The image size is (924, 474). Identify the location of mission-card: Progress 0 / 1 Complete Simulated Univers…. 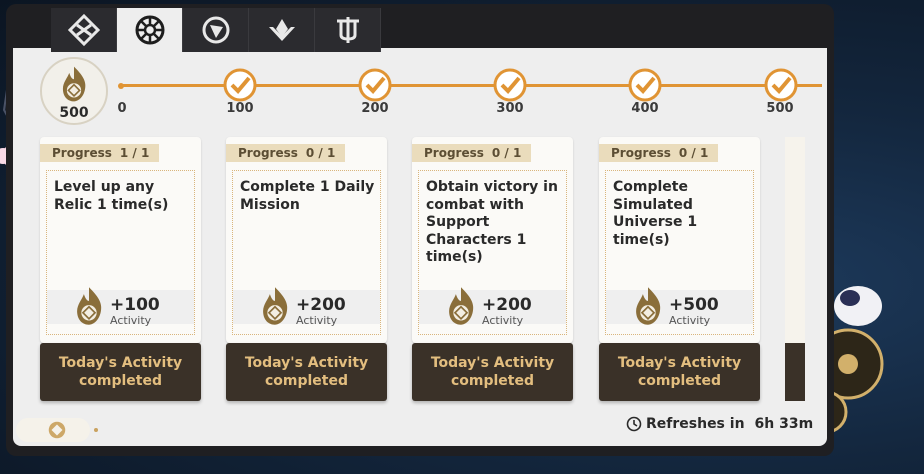
(679, 240).